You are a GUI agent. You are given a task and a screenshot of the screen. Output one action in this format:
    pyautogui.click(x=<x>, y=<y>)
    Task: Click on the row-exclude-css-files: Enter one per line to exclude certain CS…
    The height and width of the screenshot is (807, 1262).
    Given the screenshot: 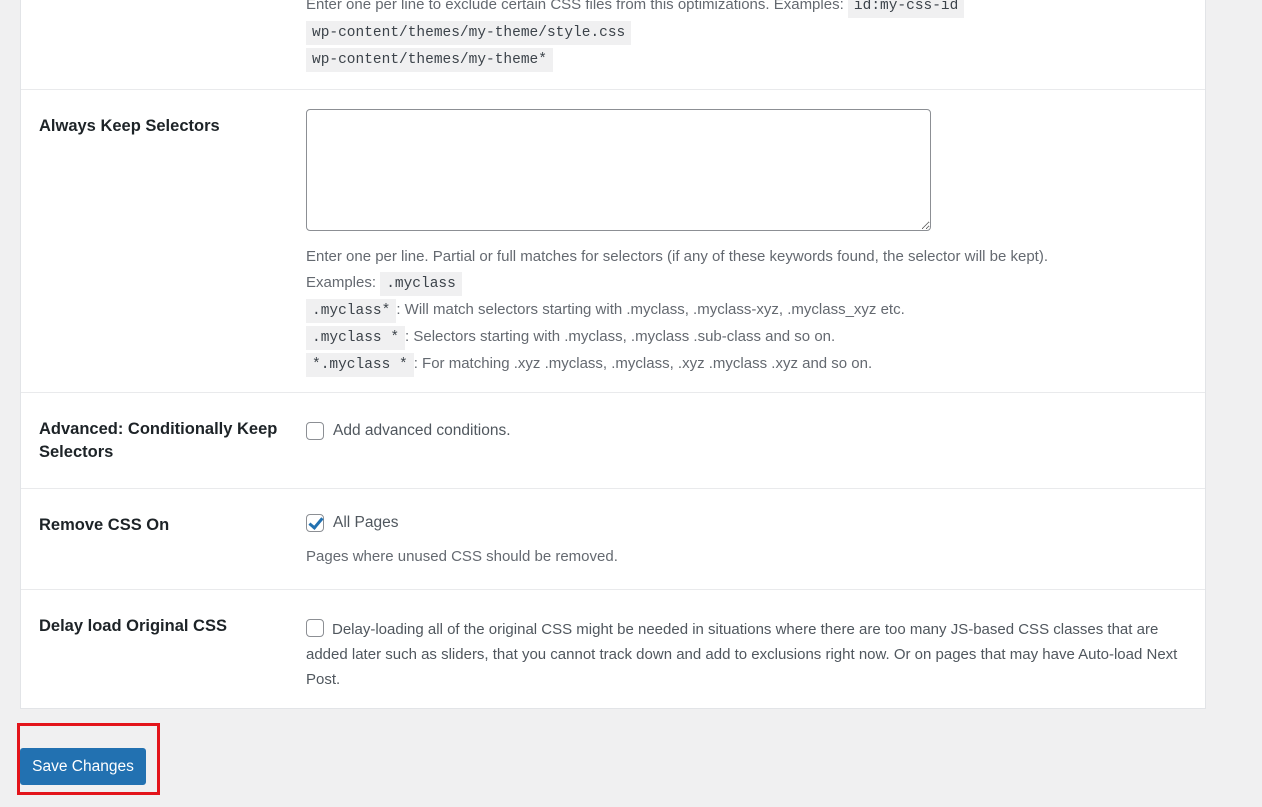 What is the action you would take?
    pyautogui.click(x=613, y=45)
    